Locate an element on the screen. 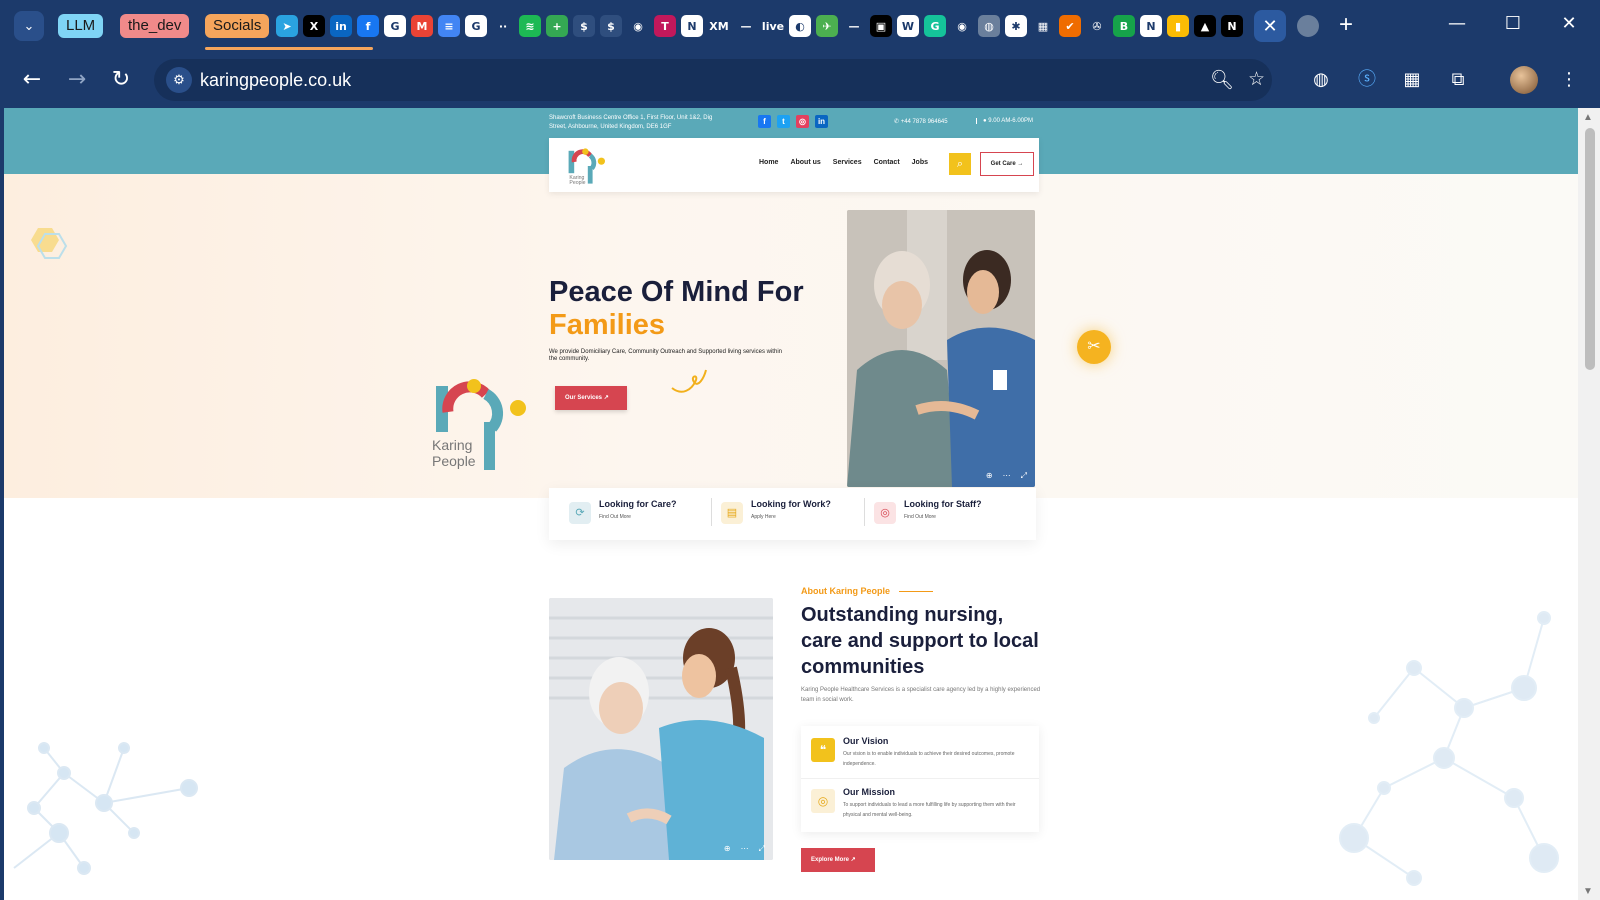 Image resolution: width=1600 pixels, height=900 pixels. tab-group-llm: LLM is located at coordinates (81, 26).